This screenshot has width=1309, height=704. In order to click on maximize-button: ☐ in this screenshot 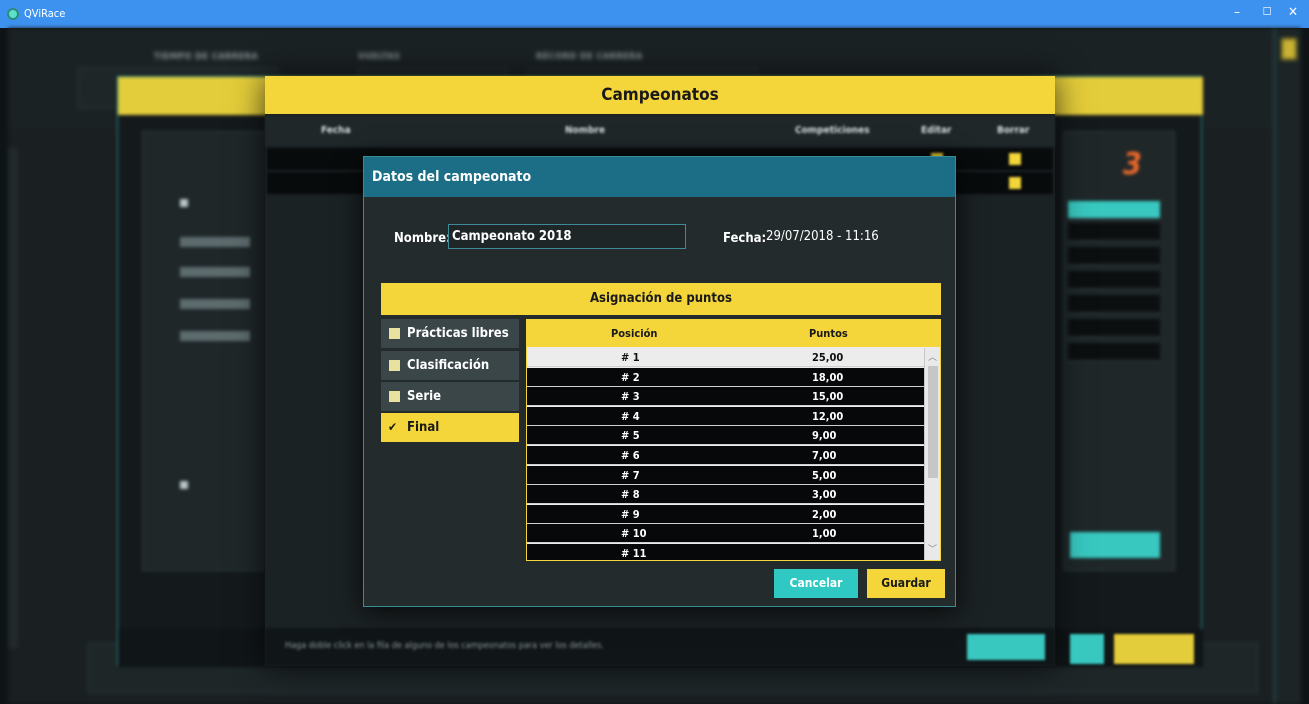, I will do `click(1267, 11)`.